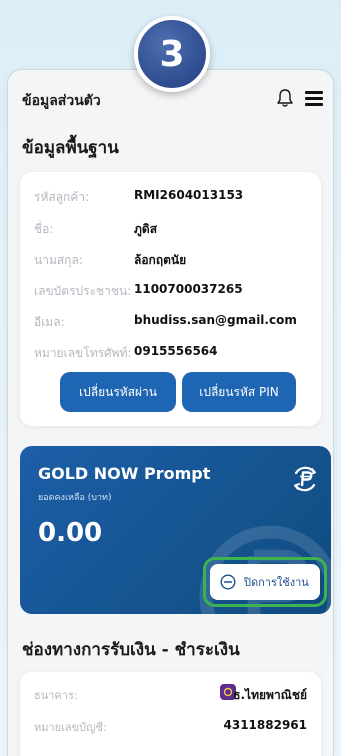  I want to click on disable-service-button: ปิดการใช้งาน, so click(265, 582).